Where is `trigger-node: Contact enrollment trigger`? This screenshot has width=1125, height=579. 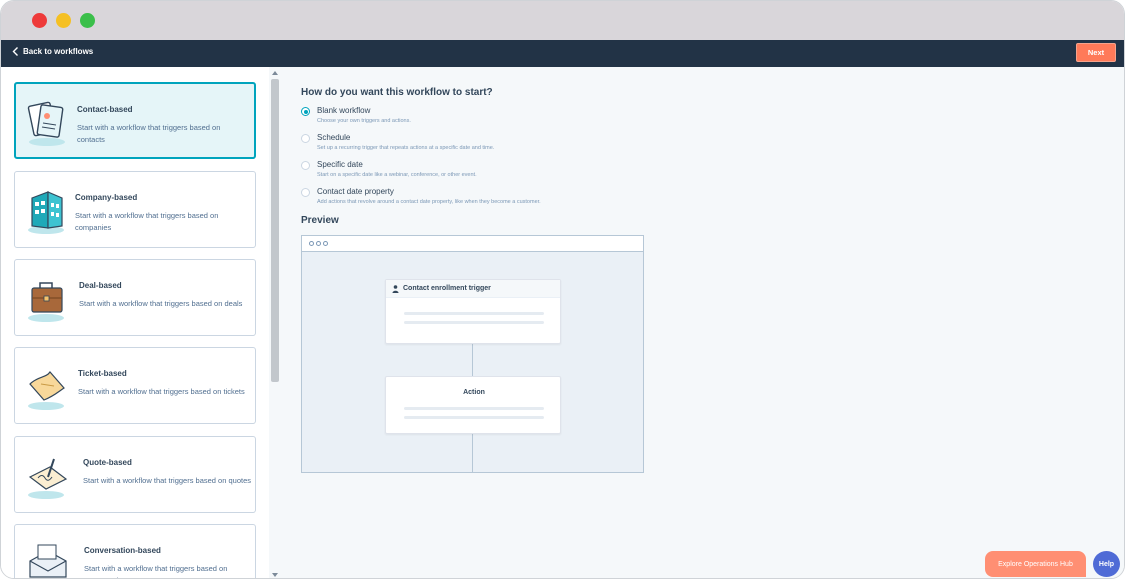 trigger-node: Contact enrollment trigger is located at coordinates (473, 311).